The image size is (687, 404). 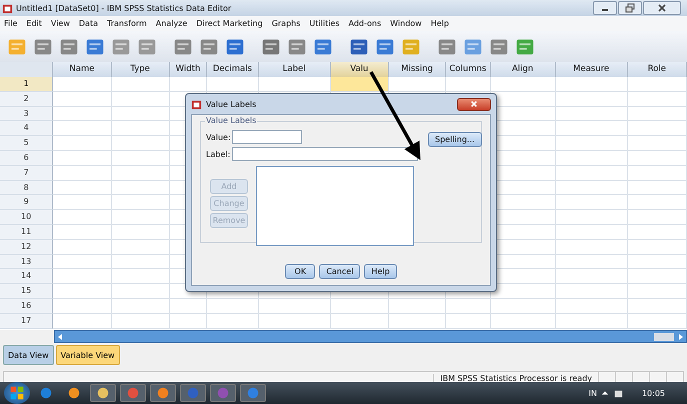 What do you see at coordinates (233, 69) in the screenshot?
I see `column-header: Decimals` at bounding box center [233, 69].